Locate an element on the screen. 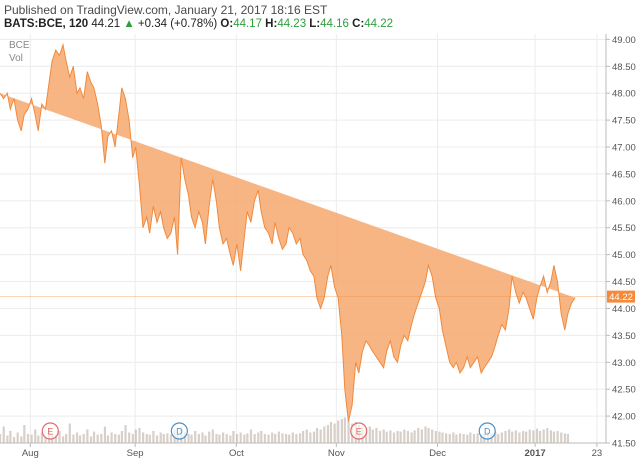 This screenshot has height=461, width=640. y-tick-label: 46.00 is located at coordinates (624, 201).